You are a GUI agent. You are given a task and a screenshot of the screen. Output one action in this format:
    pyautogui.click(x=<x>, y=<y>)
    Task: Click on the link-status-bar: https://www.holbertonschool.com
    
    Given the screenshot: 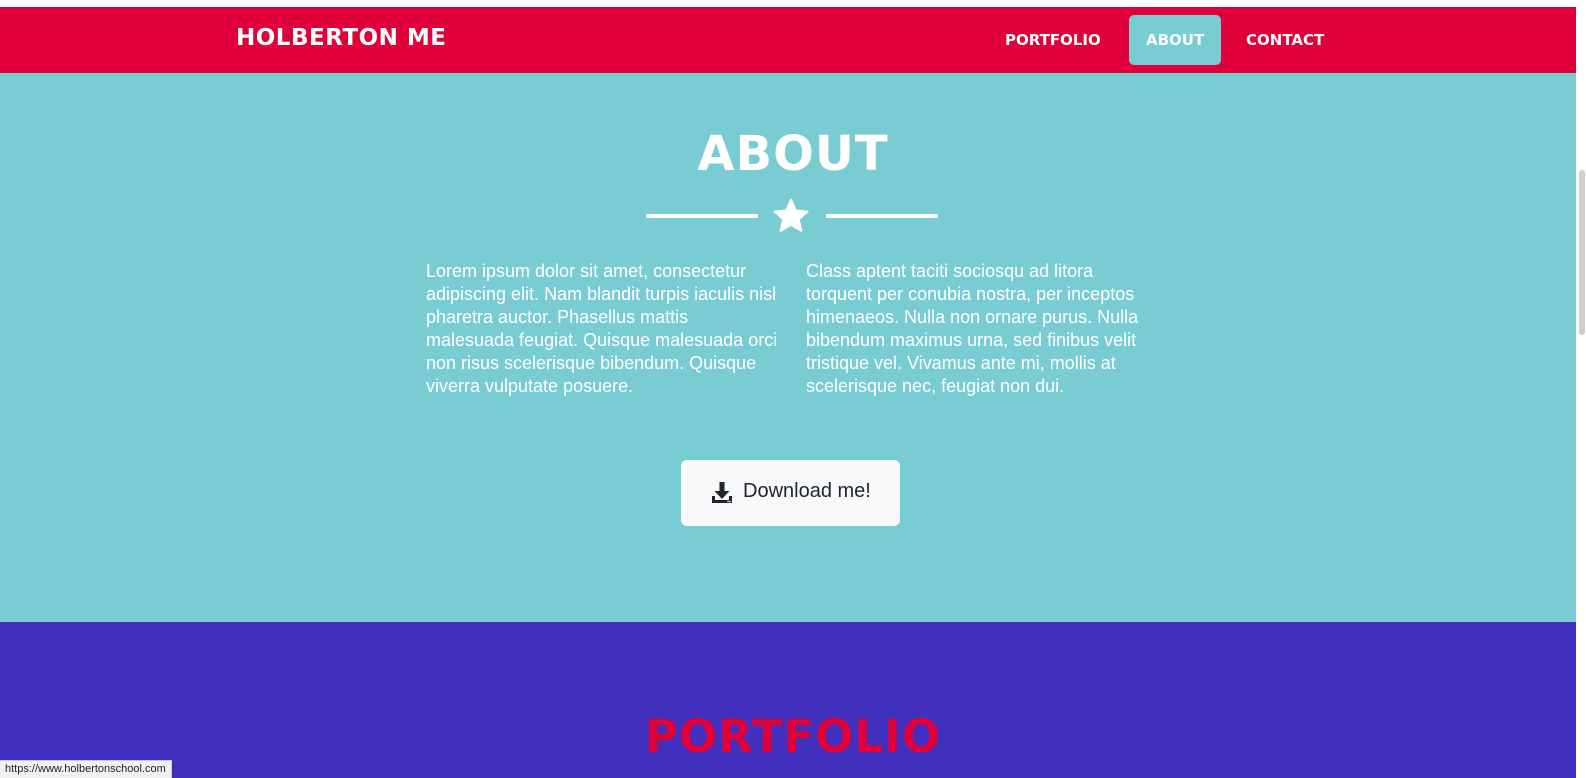 What is the action you would take?
    pyautogui.click(x=86, y=769)
    